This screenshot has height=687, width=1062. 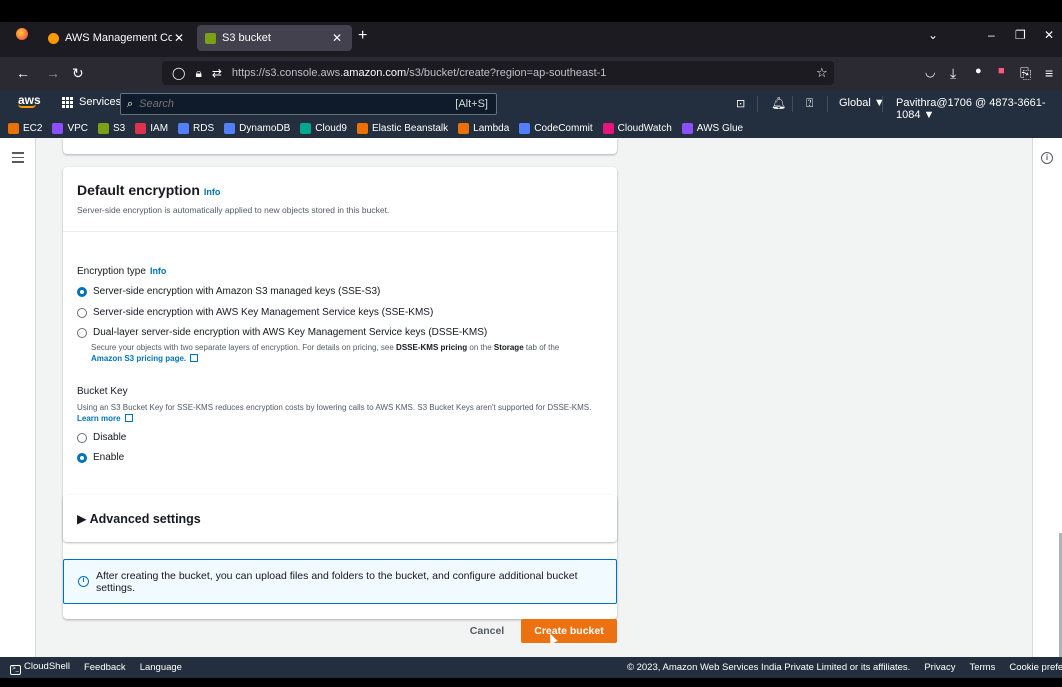 What do you see at coordinates (410, 128) in the screenshot?
I see `favorite-label: Elastic Beanstalk` at bounding box center [410, 128].